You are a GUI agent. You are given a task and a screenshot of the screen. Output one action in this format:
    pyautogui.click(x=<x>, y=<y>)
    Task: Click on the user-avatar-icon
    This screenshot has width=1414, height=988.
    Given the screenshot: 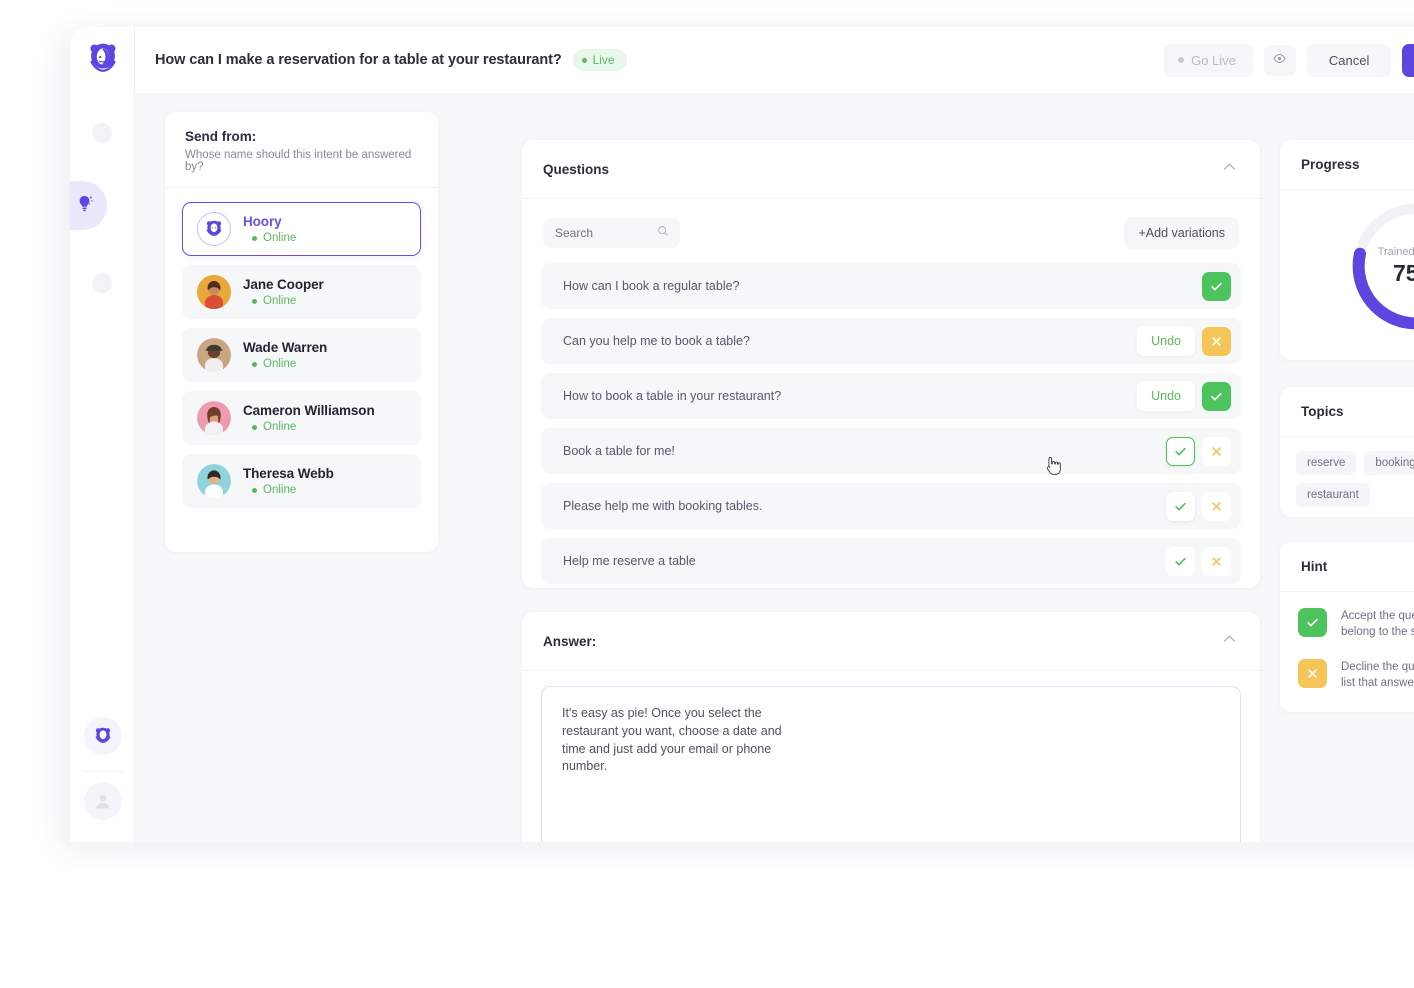 What is the action you would take?
    pyautogui.click(x=103, y=801)
    